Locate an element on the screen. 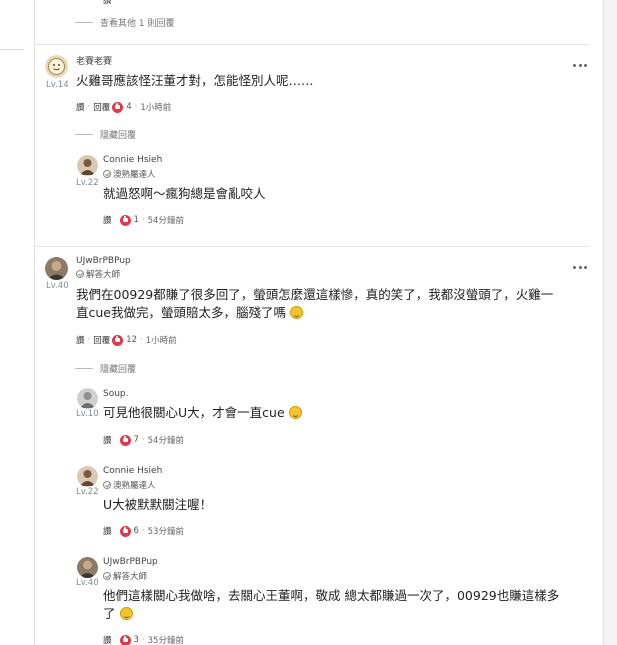 Image resolution: width=617 pixels, height=645 pixels. like-count: 4 is located at coordinates (129, 107).